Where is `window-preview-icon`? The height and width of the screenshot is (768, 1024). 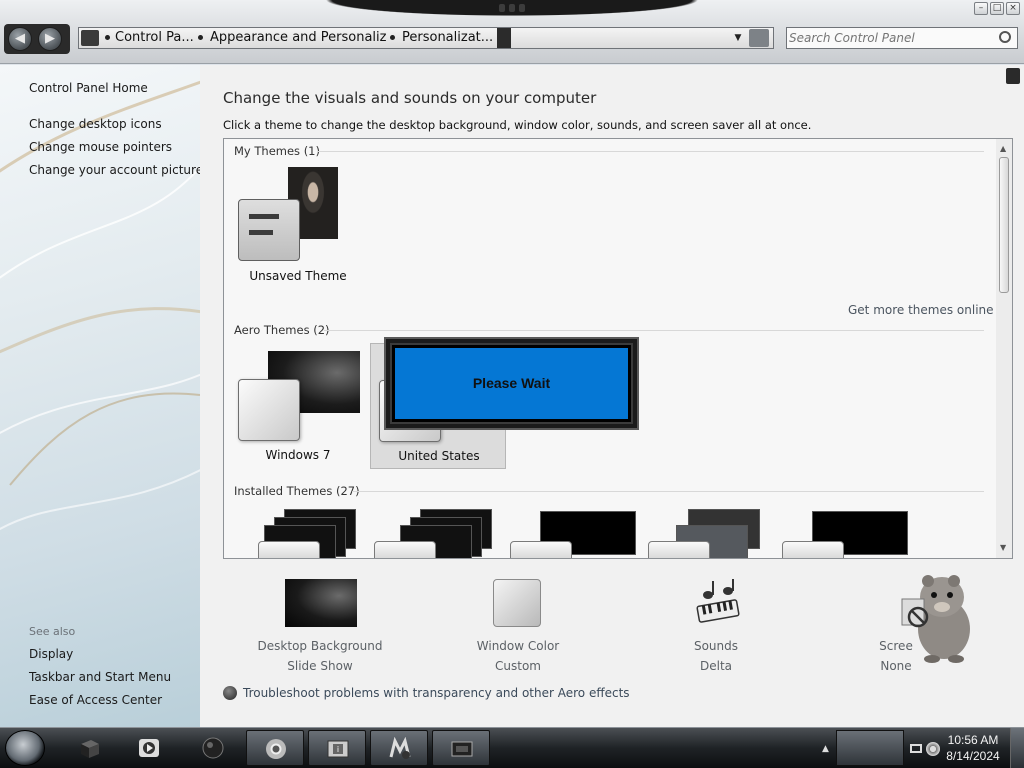 window-preview-icon is located at coordinates (269, 410).